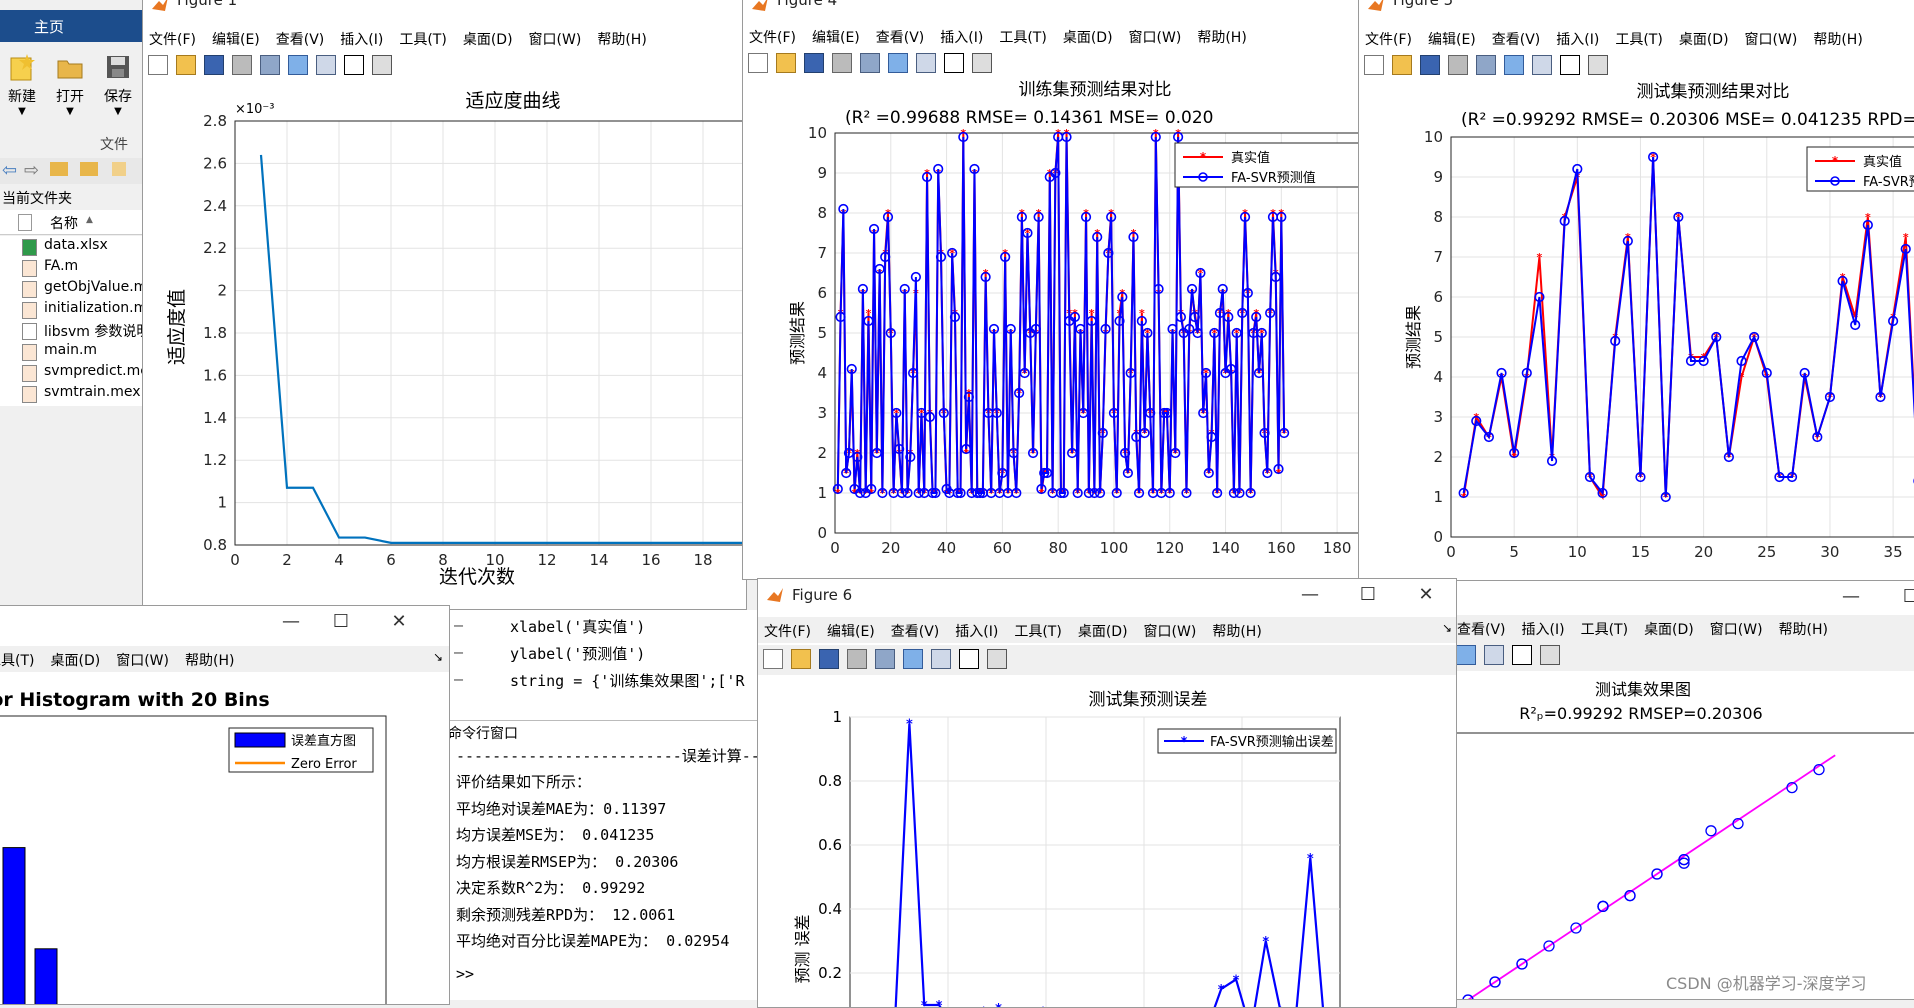 The image size is (1914, 1008). What do you see at coordinates (438, 657) in the screenshot?
I see `dock-arrow-icon: ↘` at bounding box center [438, 657].